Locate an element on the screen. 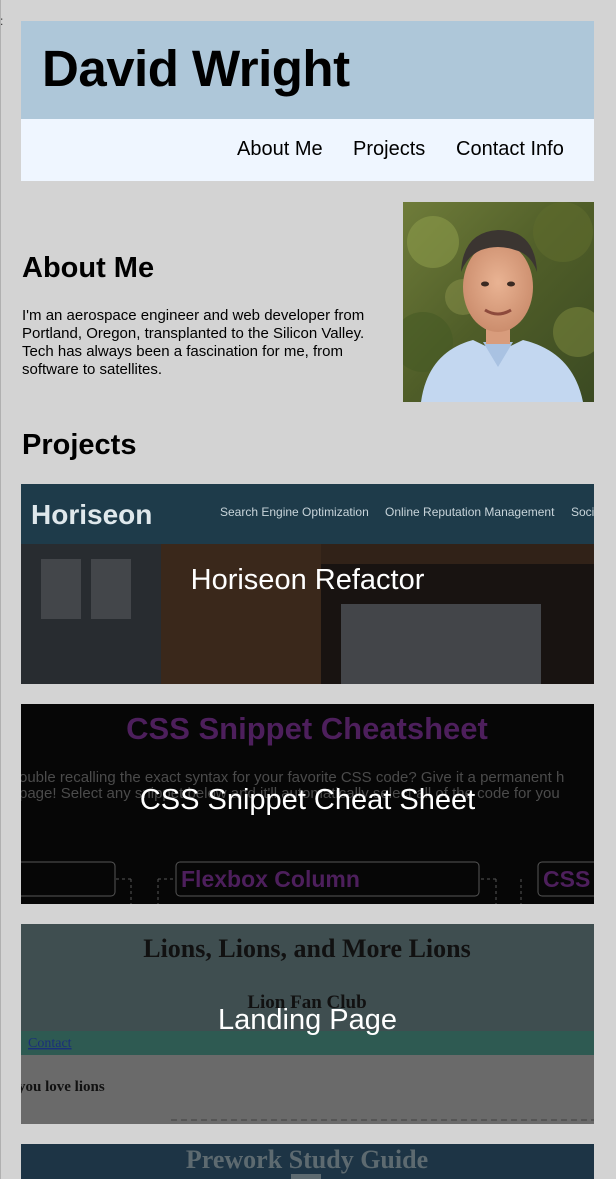 The width and height of the screenshot is (616, 1179). horiseon-nav-3: Soci is located at coordinates (582, 512).